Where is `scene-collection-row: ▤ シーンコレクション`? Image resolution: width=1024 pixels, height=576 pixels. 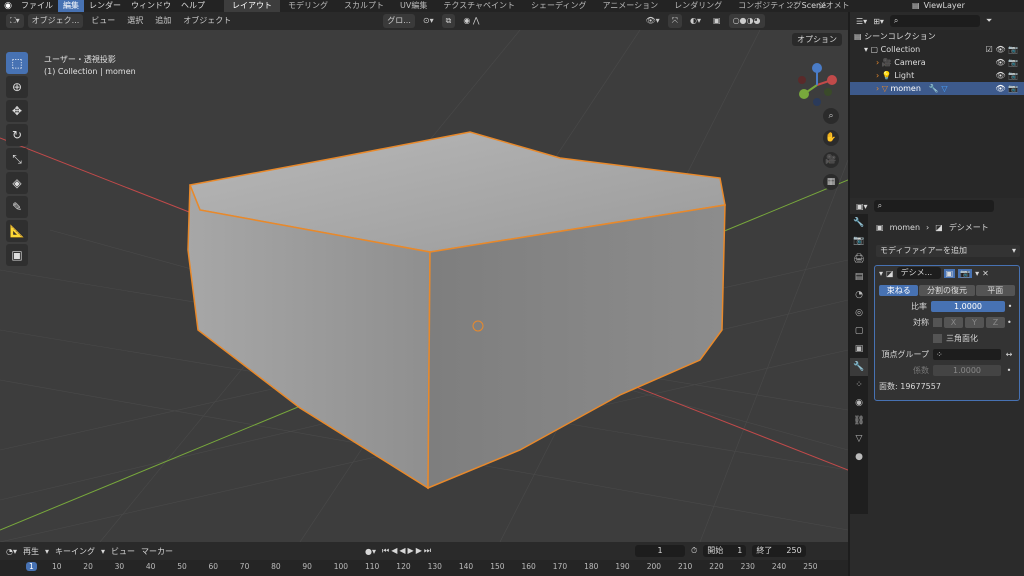 scene-collection-row: ▤ シーンコレクション is located at coordinates (937, 36).